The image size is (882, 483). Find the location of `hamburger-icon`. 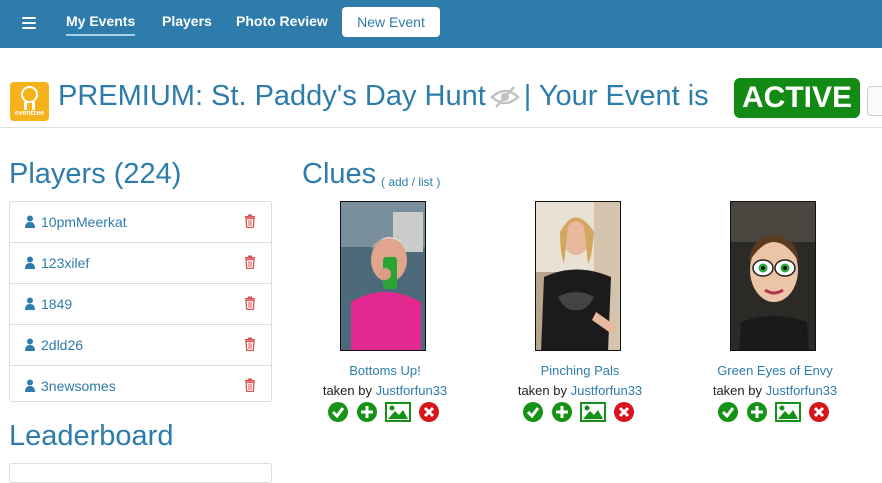

hamburger-icon is located at coordinates (29, 22).